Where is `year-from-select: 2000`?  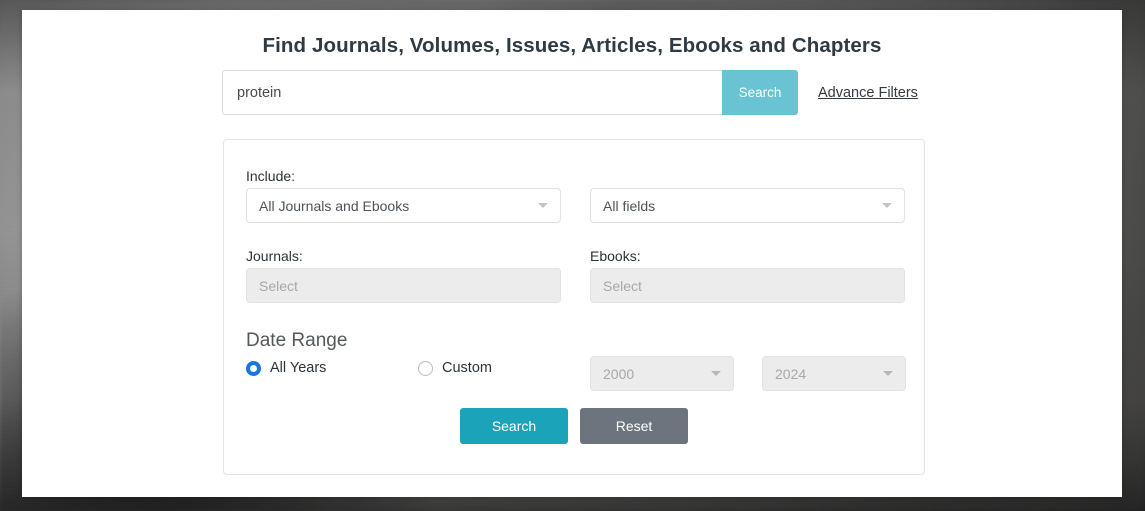 year-from-select: 2000 is located at coordinates (662, 373).